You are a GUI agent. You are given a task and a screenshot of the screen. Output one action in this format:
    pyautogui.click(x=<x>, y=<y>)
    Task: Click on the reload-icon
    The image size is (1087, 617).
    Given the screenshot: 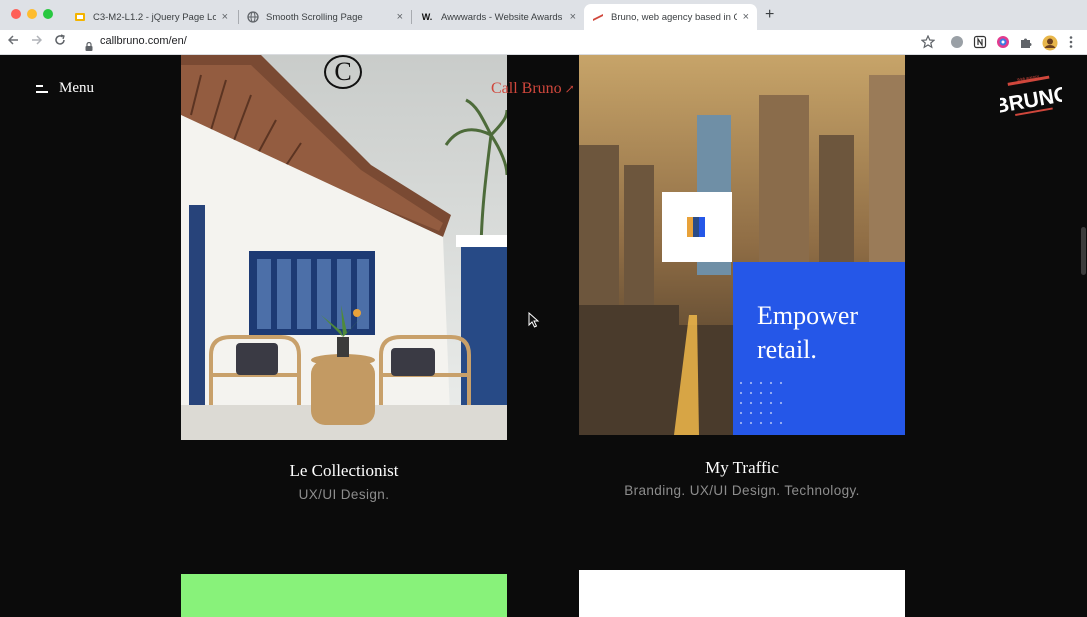 What is the action you would take?
    pyautogui.click(x=60, y=42)
    